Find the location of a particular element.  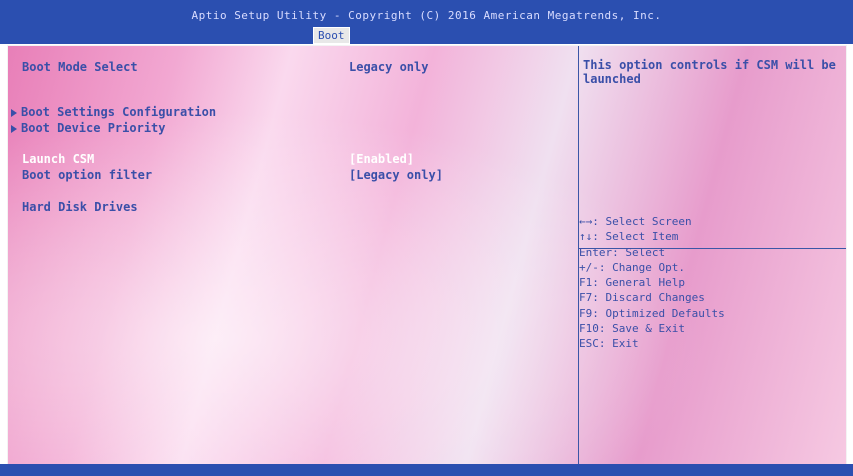

boot-device-priority-item: Boot Device Priority is located at coordinates (88, 128).